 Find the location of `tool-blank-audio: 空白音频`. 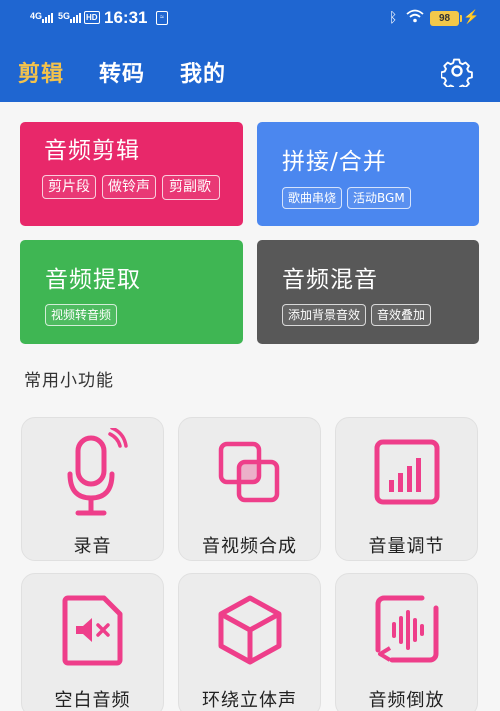

tool-blank-audio: 空白音频 is located at coordinates (92, 642).